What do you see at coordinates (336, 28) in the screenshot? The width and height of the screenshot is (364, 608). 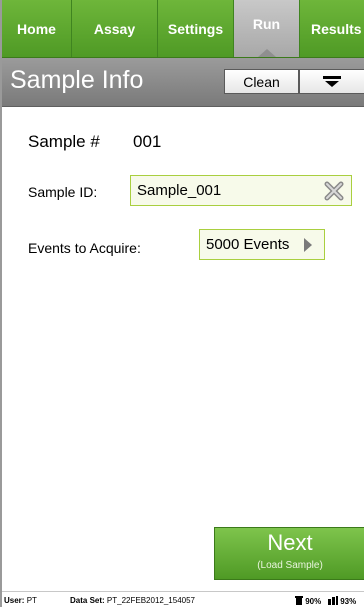 I see `tab-label: Results` at bounding box center [336, 28].